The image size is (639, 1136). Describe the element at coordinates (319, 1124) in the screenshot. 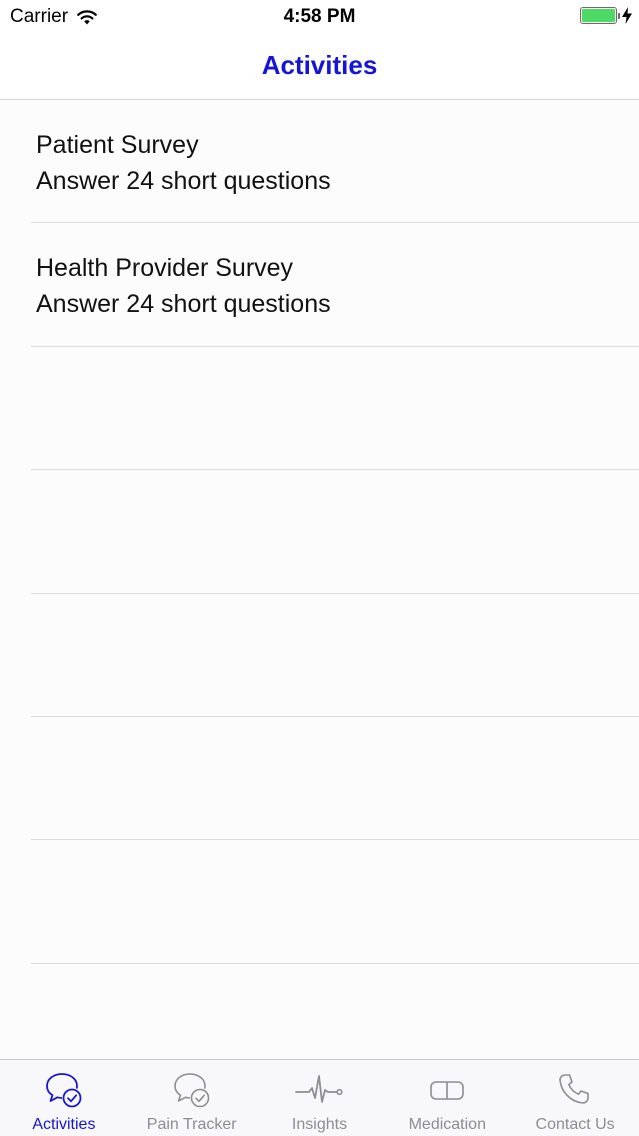

I see `tab-label: Insights` at that location.